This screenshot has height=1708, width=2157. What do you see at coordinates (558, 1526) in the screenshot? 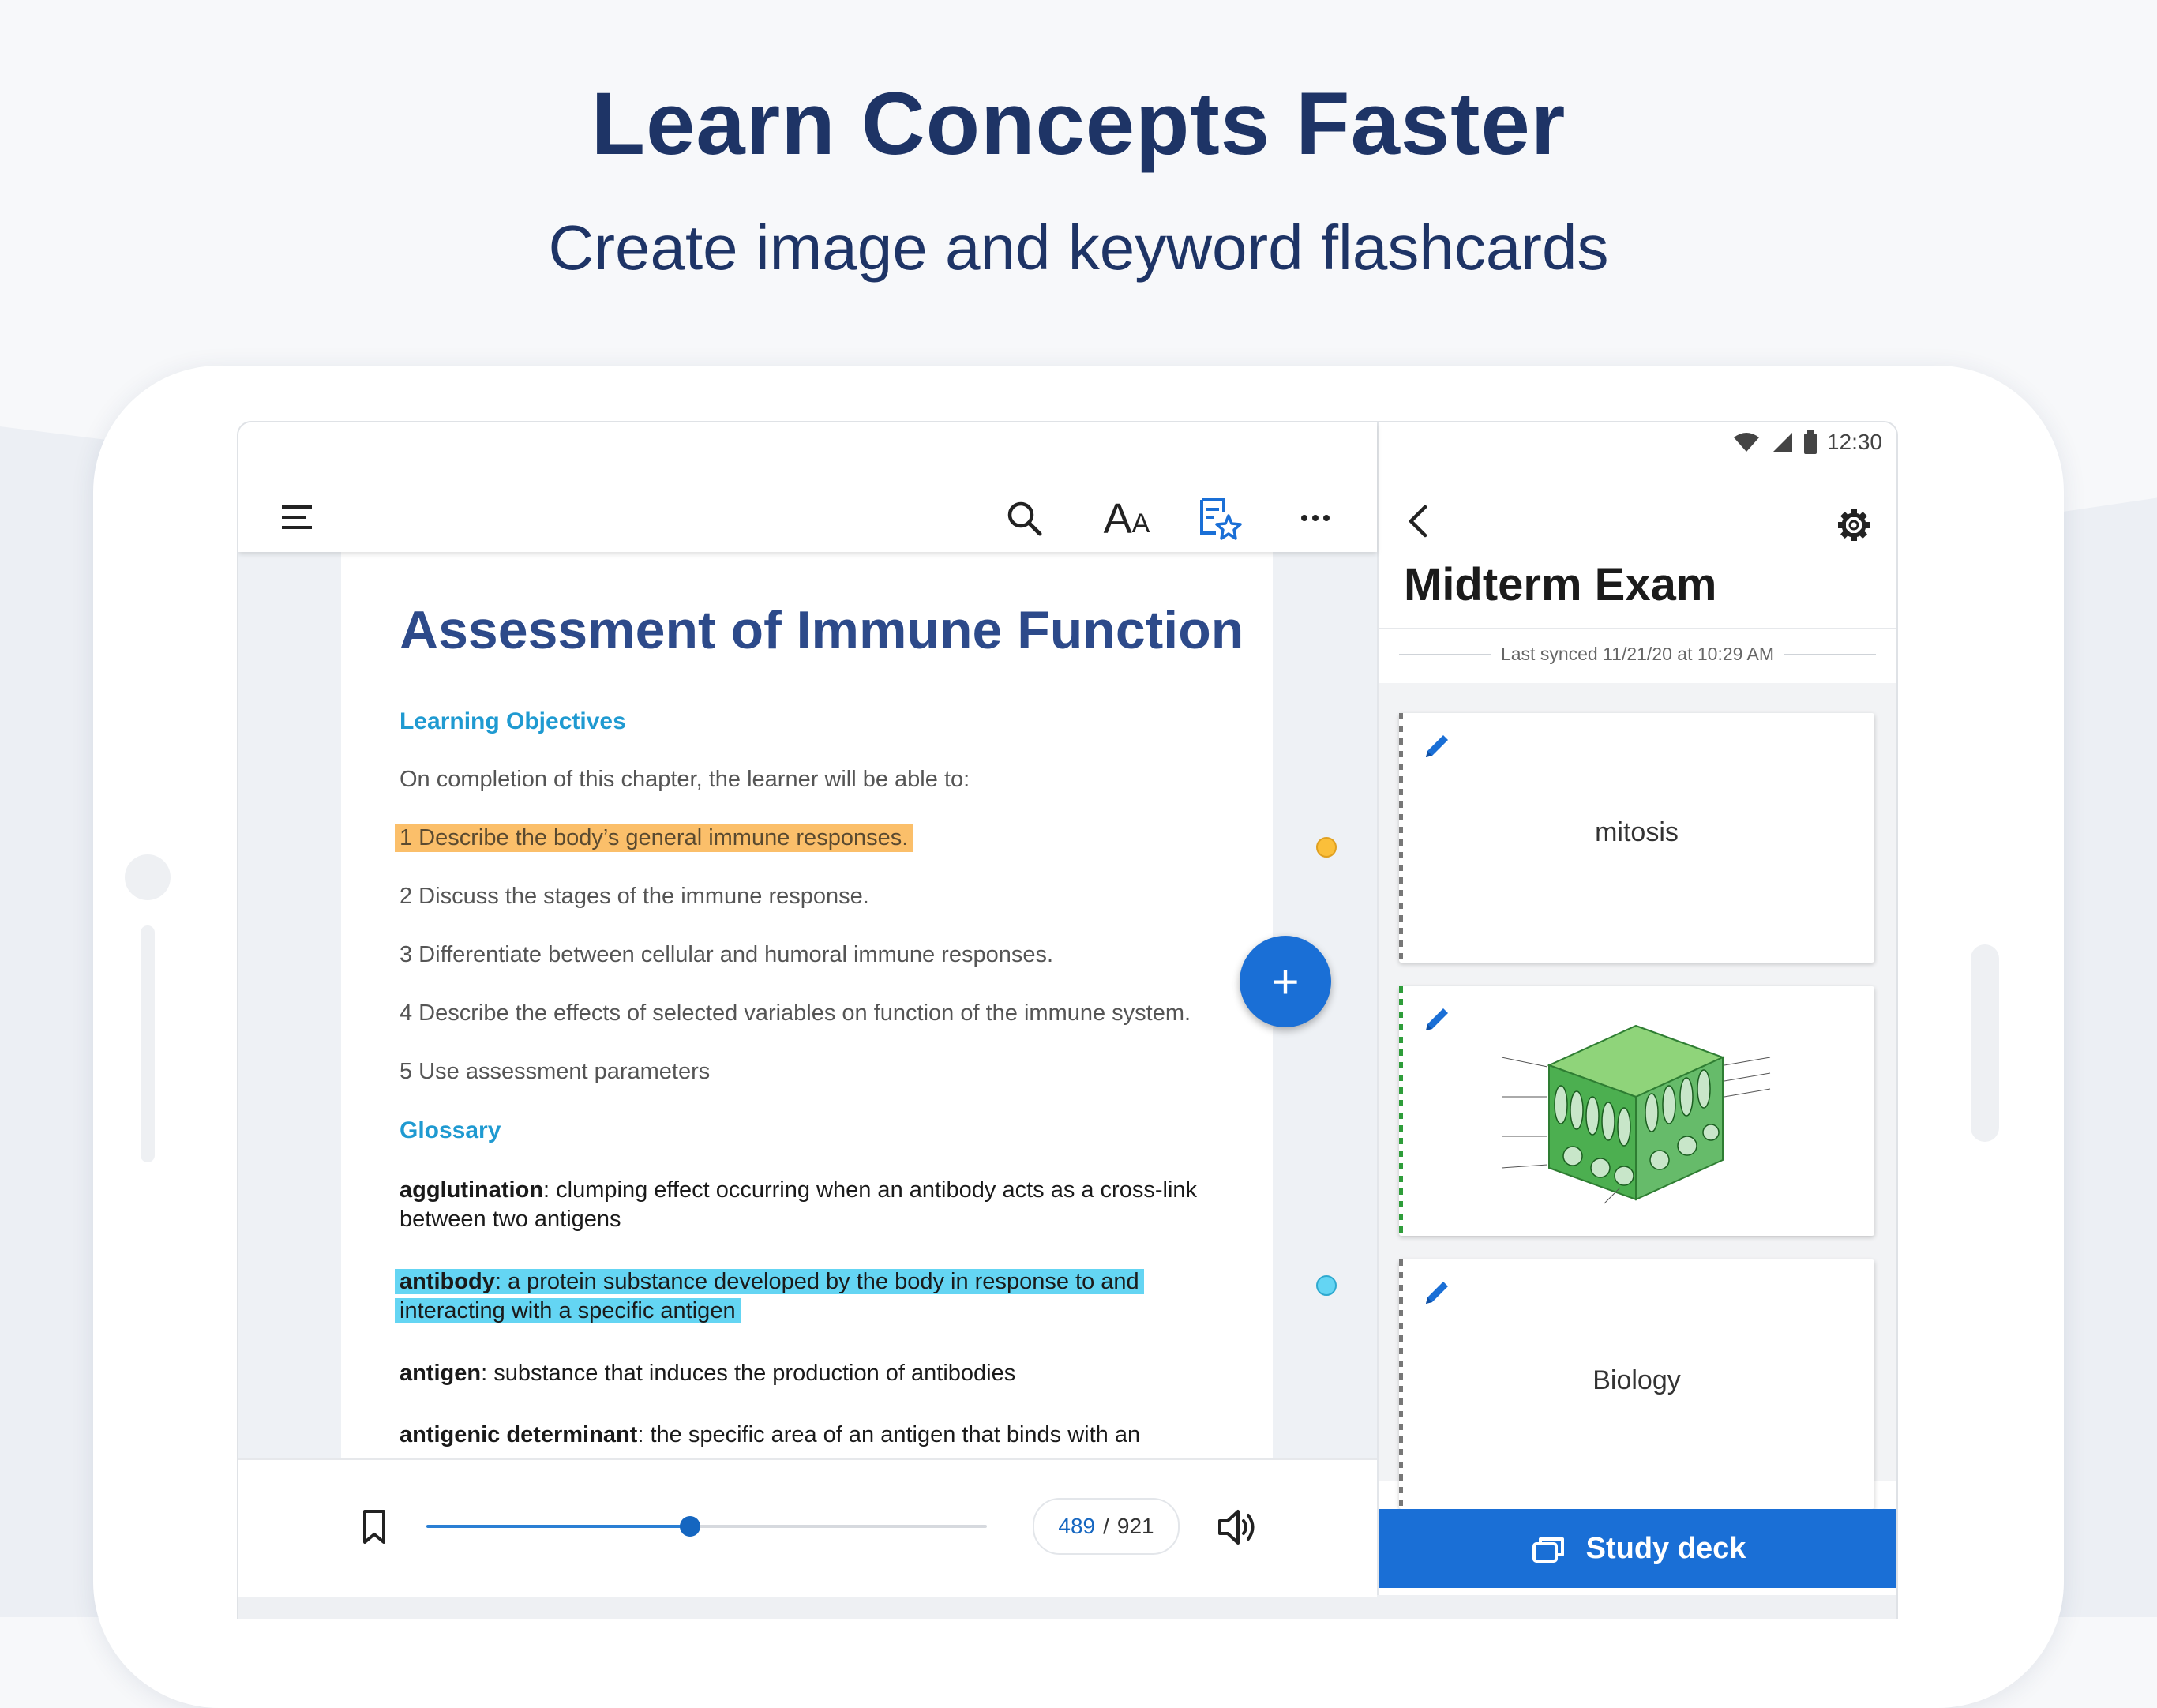
I see `page-slider-fill` at bounding box center [558, 1526].